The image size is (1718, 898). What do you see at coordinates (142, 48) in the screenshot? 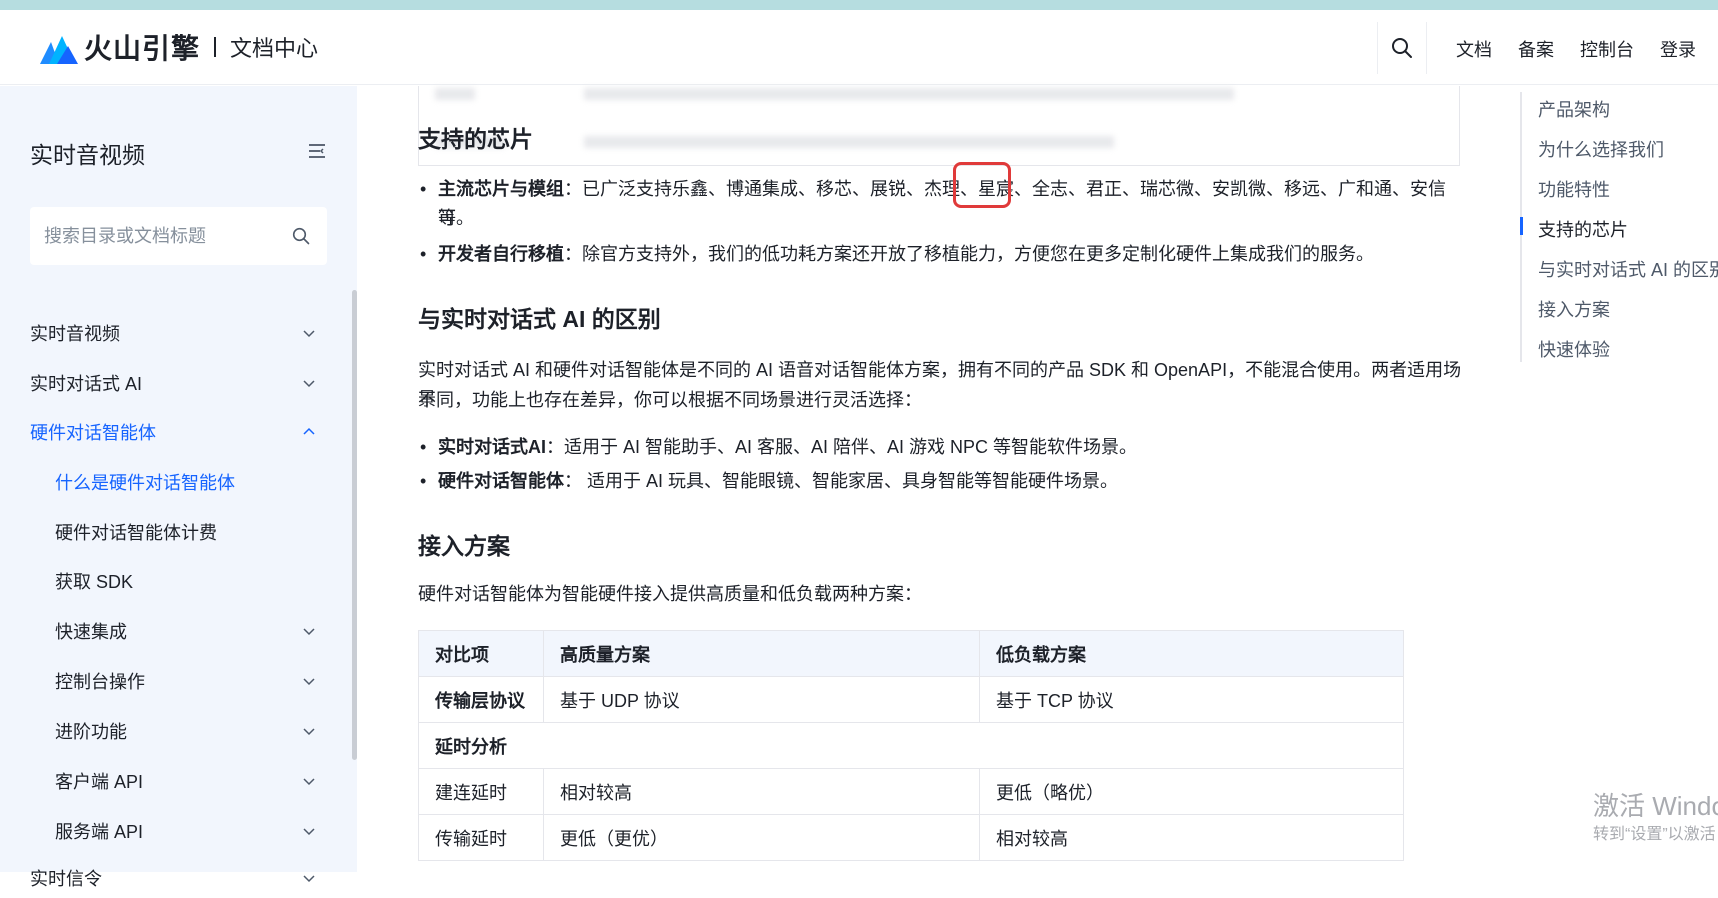
I see `brand-name: 火山引擎` at bounding box center [142, 48].